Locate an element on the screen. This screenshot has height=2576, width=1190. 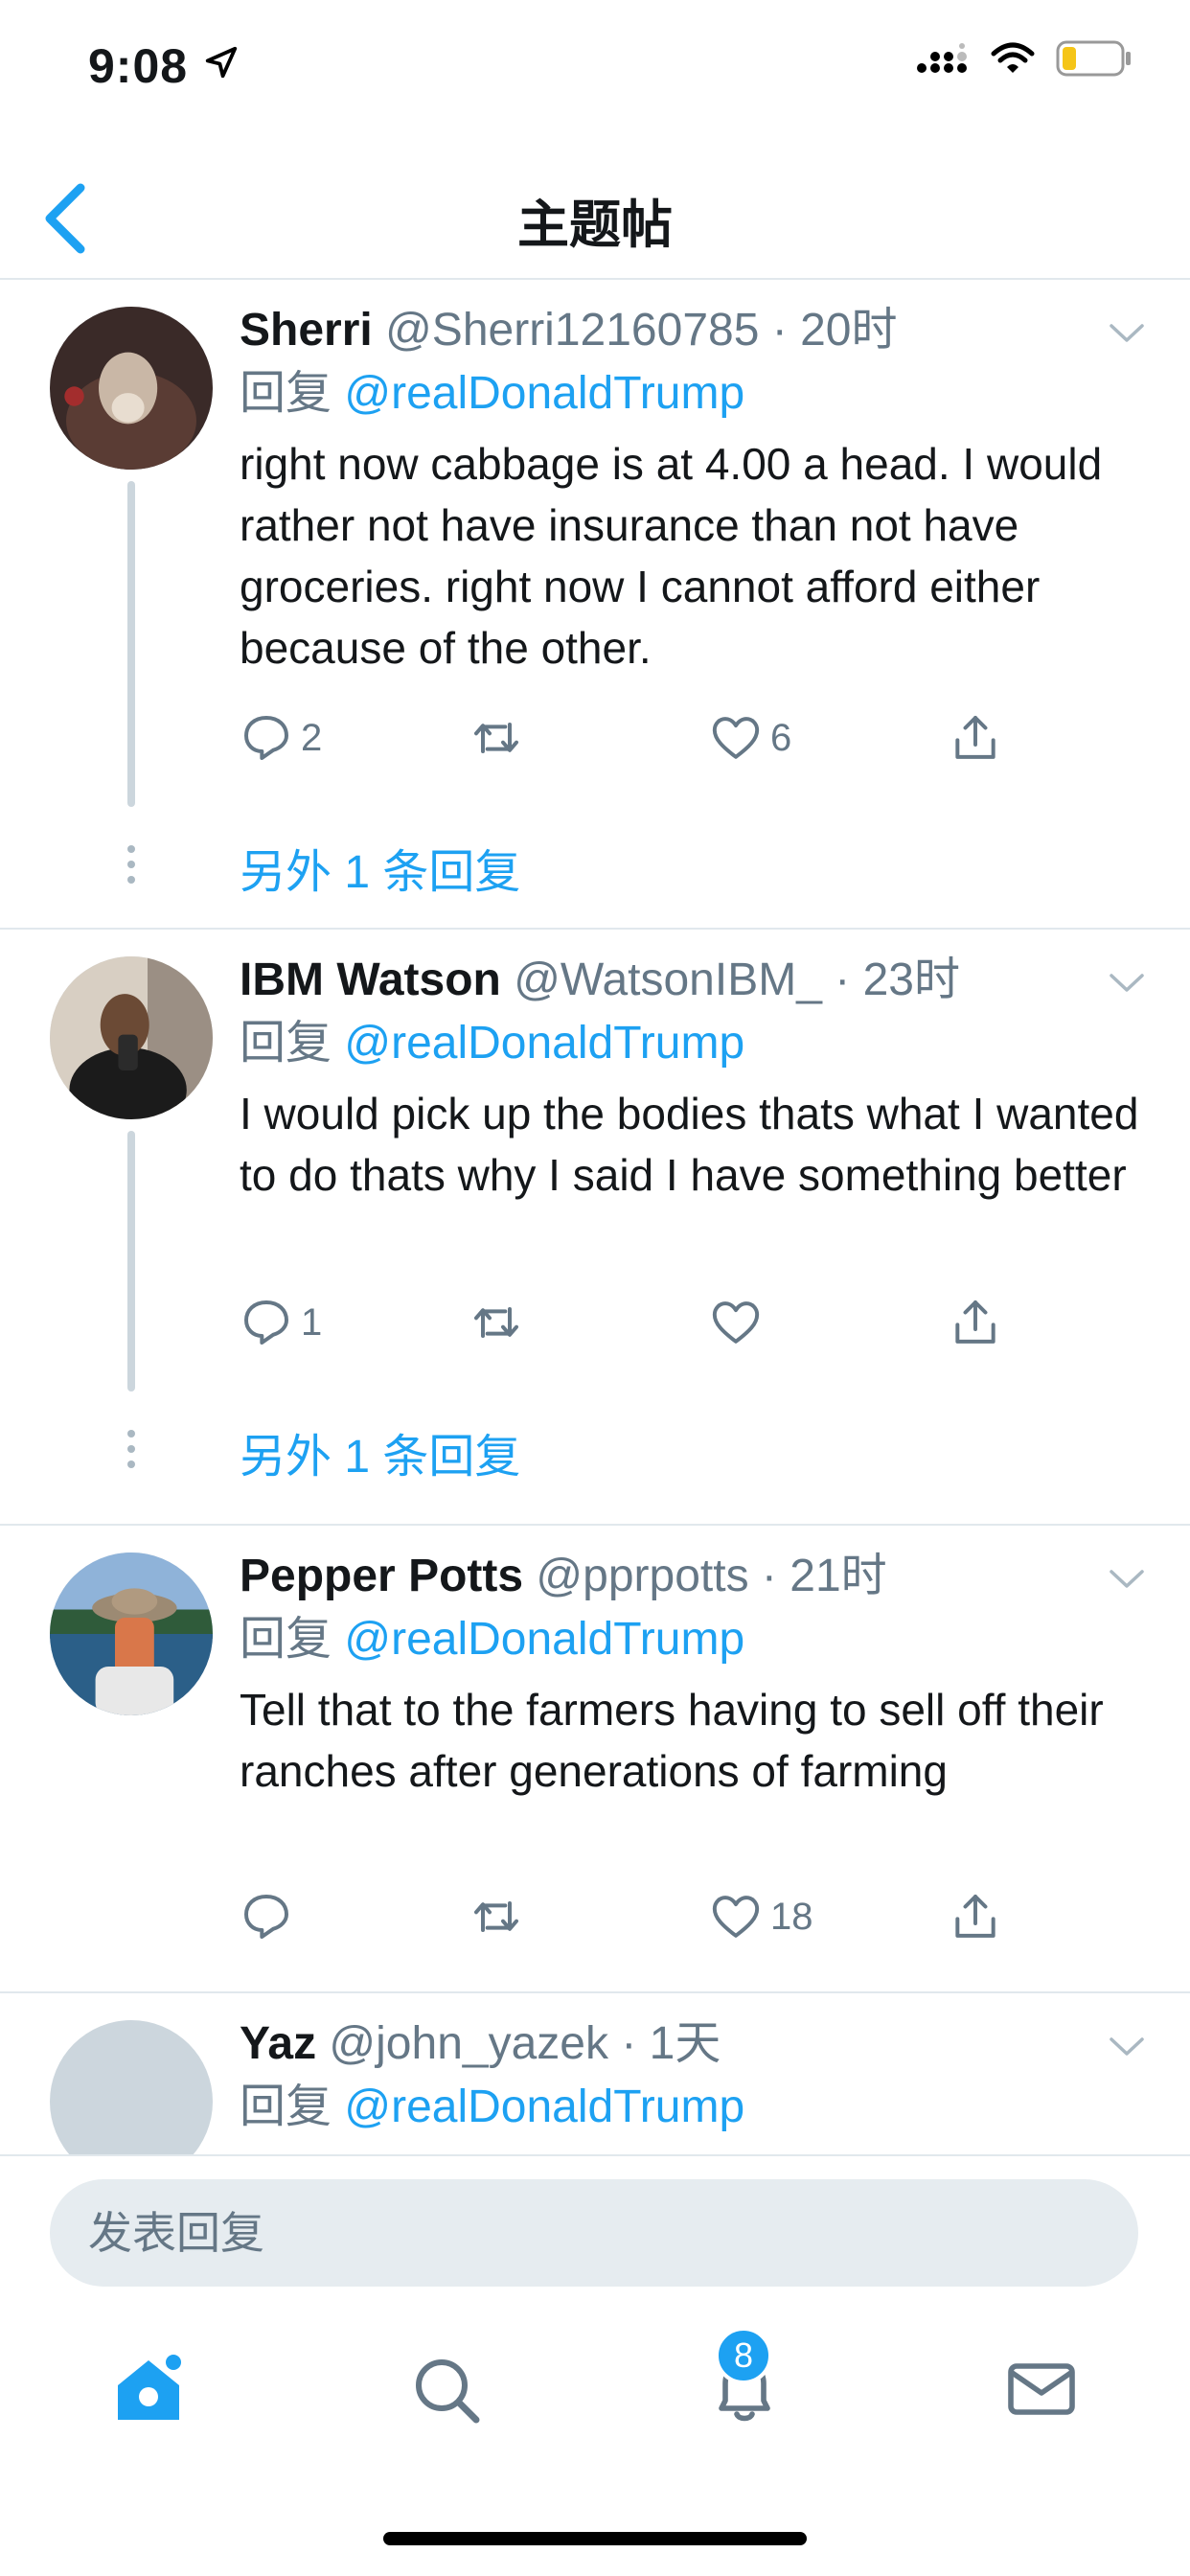
tab-messages is located at coordinates (1041, 2389).